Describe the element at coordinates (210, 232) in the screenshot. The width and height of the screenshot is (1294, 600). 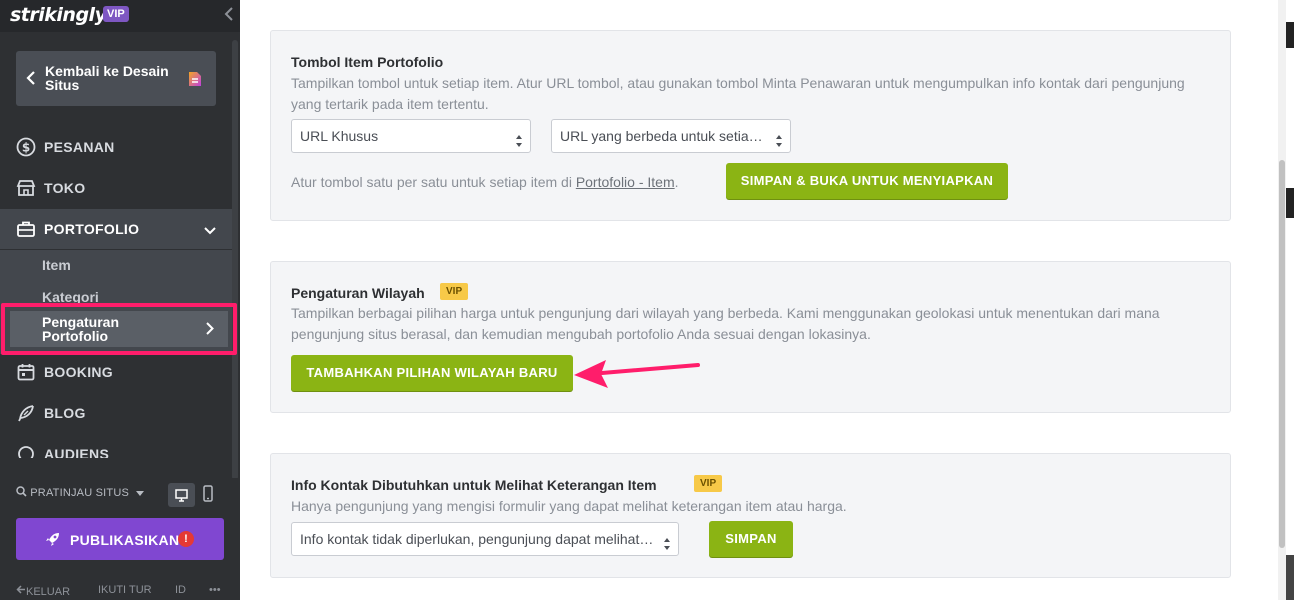
I see `chevron-down-icon` at that location.